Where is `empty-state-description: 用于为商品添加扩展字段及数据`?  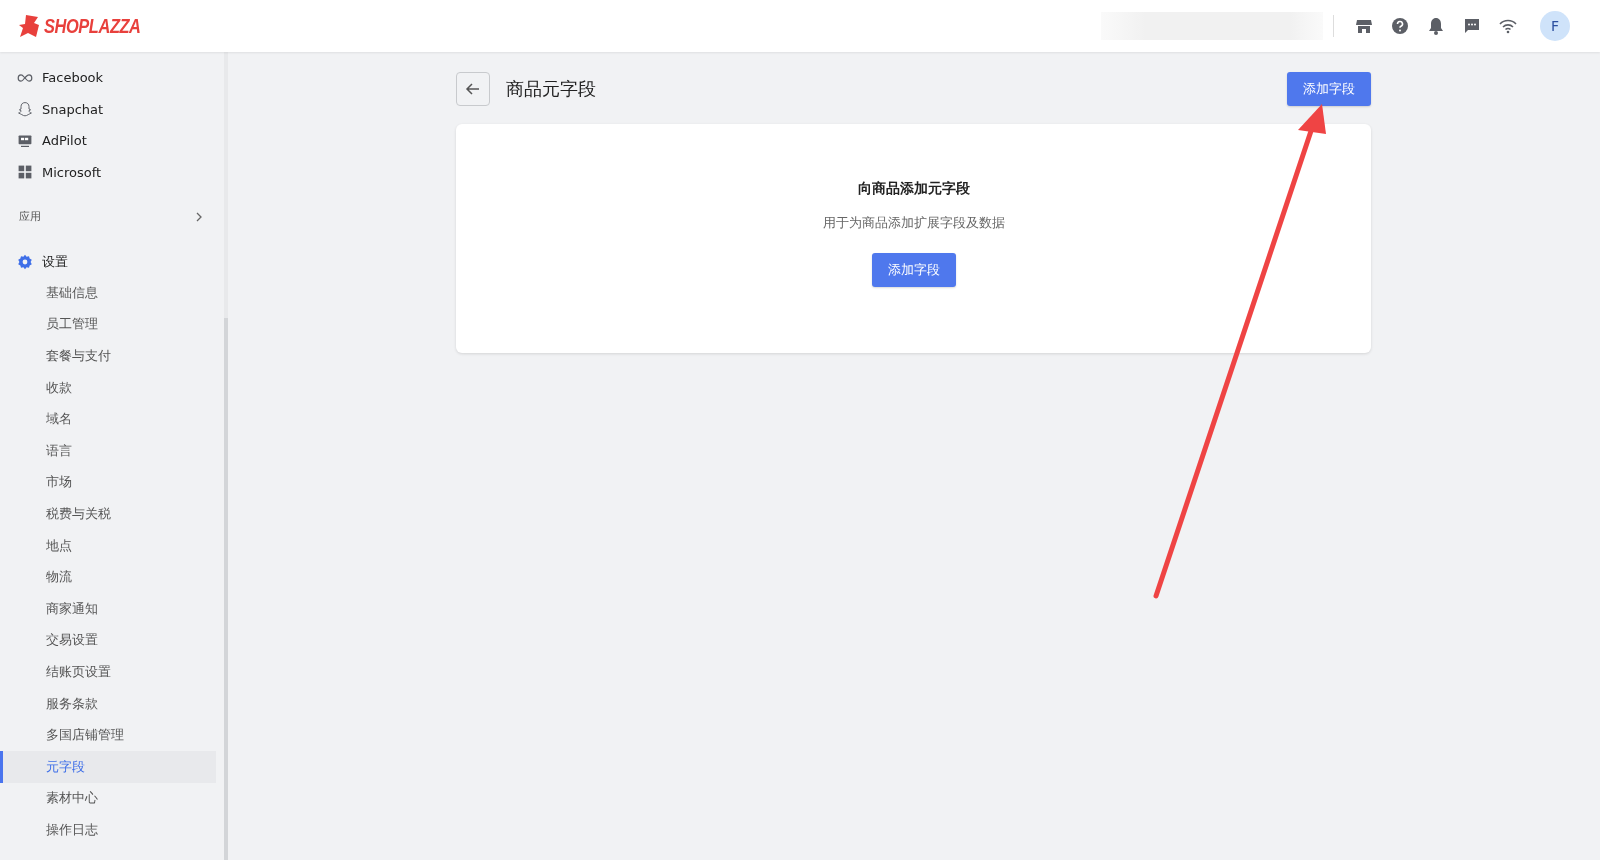
empty-state-description: 用于为商品添加扩展字段及数据 is located at coordinates (913, 223).